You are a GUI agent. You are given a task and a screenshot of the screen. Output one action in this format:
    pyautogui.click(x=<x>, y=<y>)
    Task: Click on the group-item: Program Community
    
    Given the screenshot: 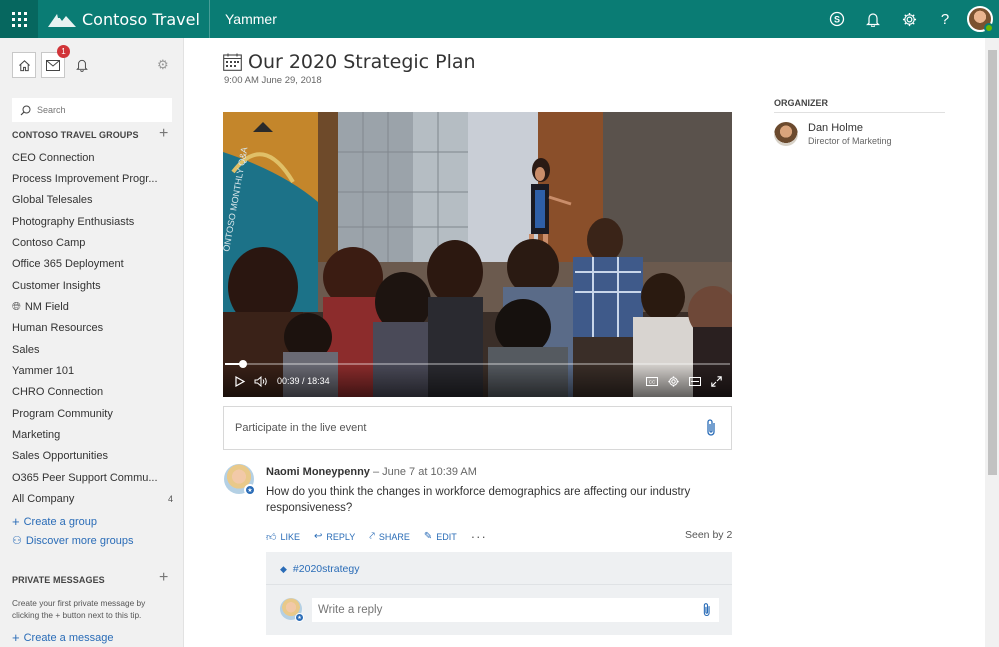 What is the action you would take?
    pyautogui.click(x=94, y=413)
    